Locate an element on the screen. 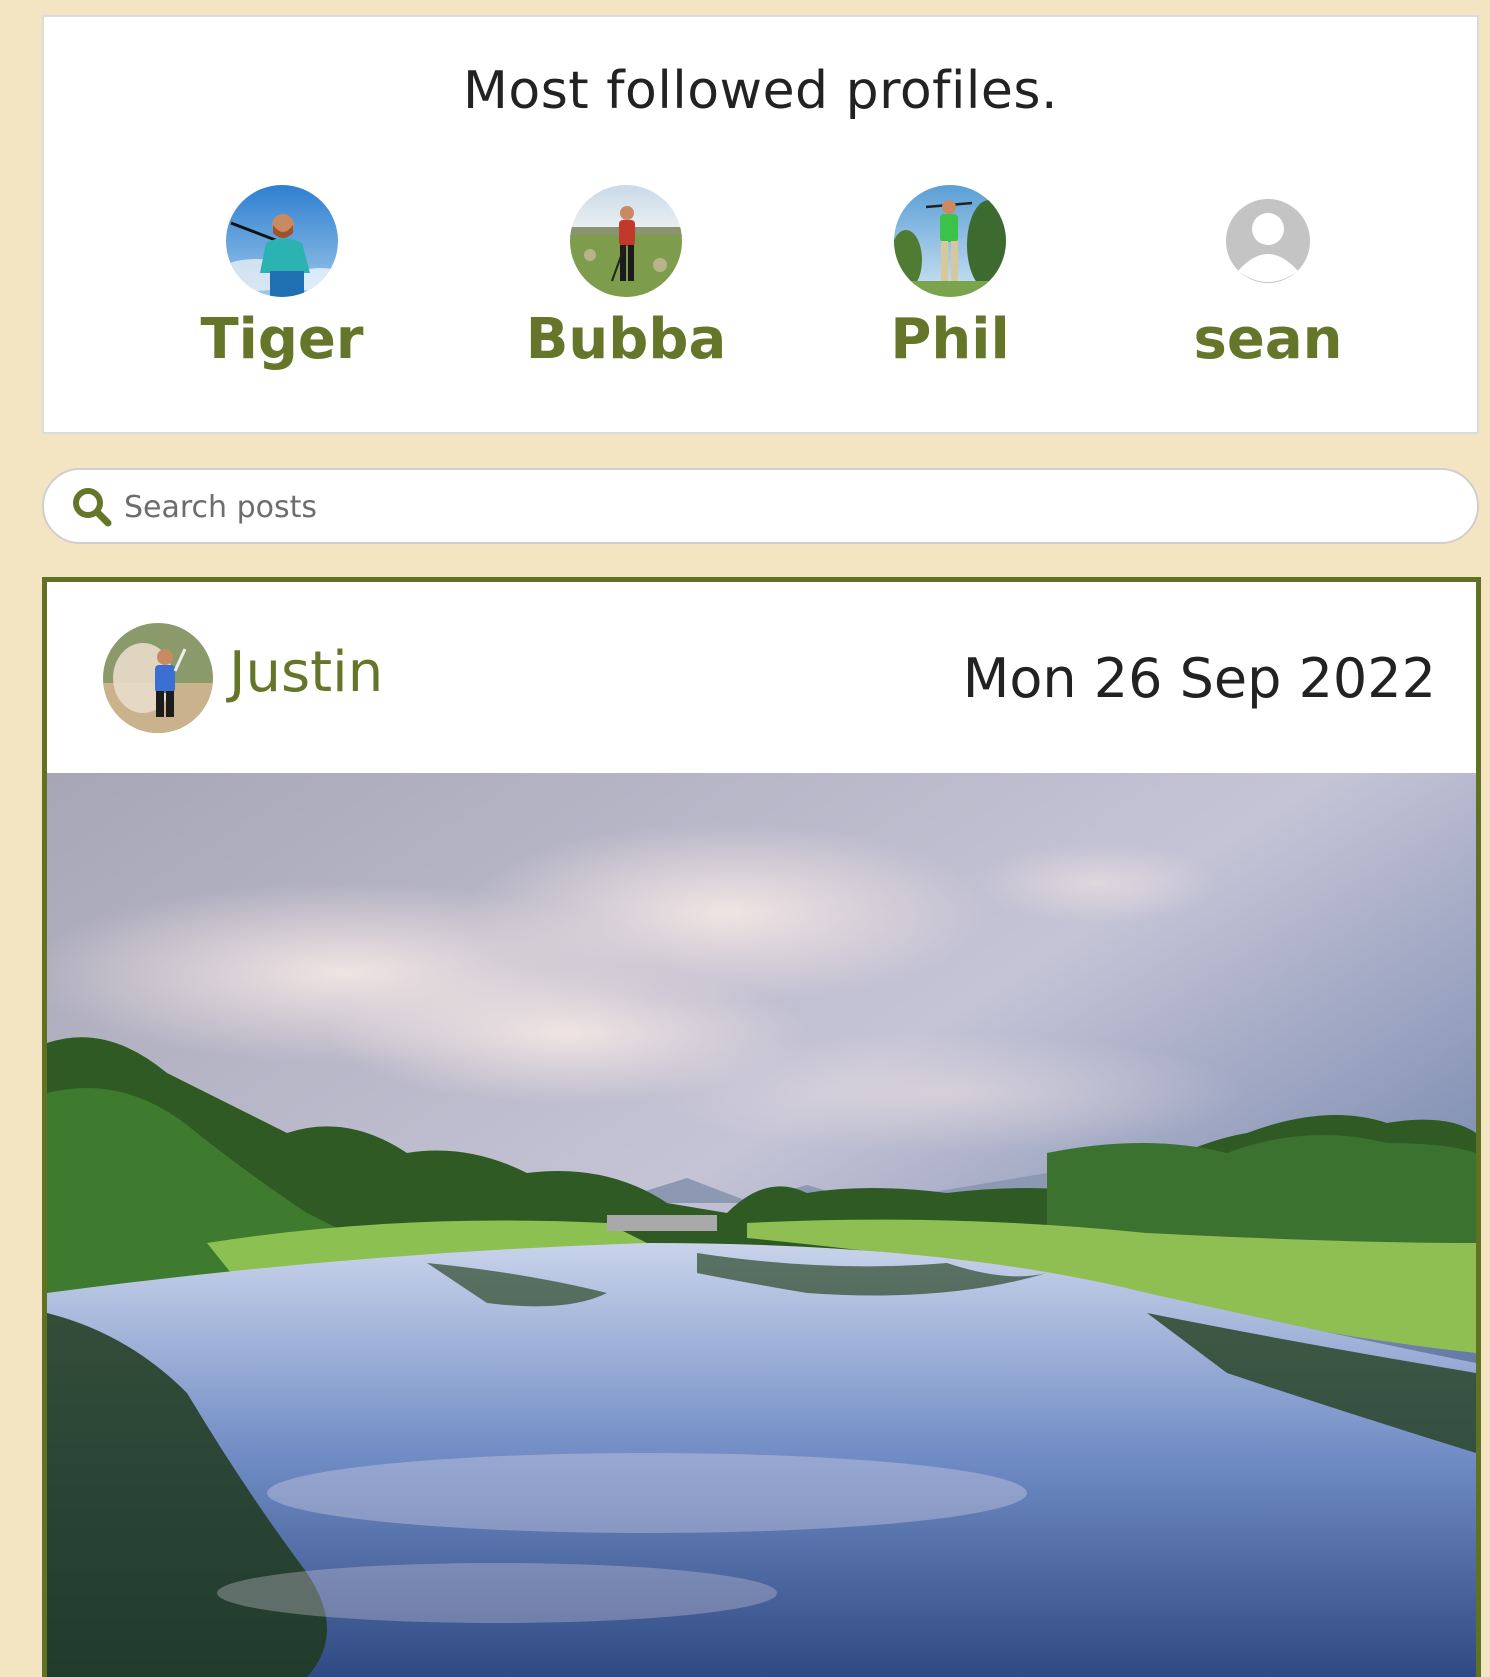 The height and width of the screenshot is (1677, 1490). search-bar is located at coordinates (760, 506).